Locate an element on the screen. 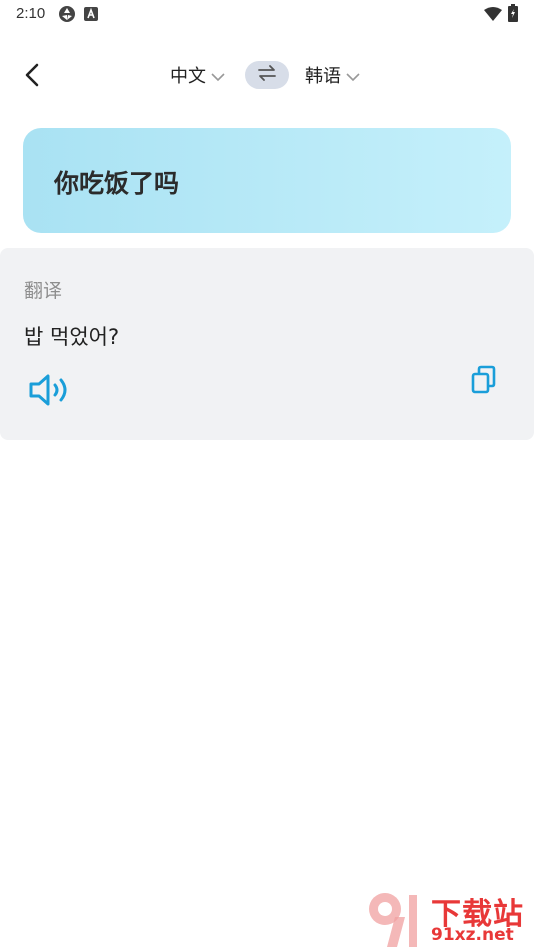 This screenshot has width=534, height=950. translation-text: 밥 먹었어? is located at coordinates (72, 337).